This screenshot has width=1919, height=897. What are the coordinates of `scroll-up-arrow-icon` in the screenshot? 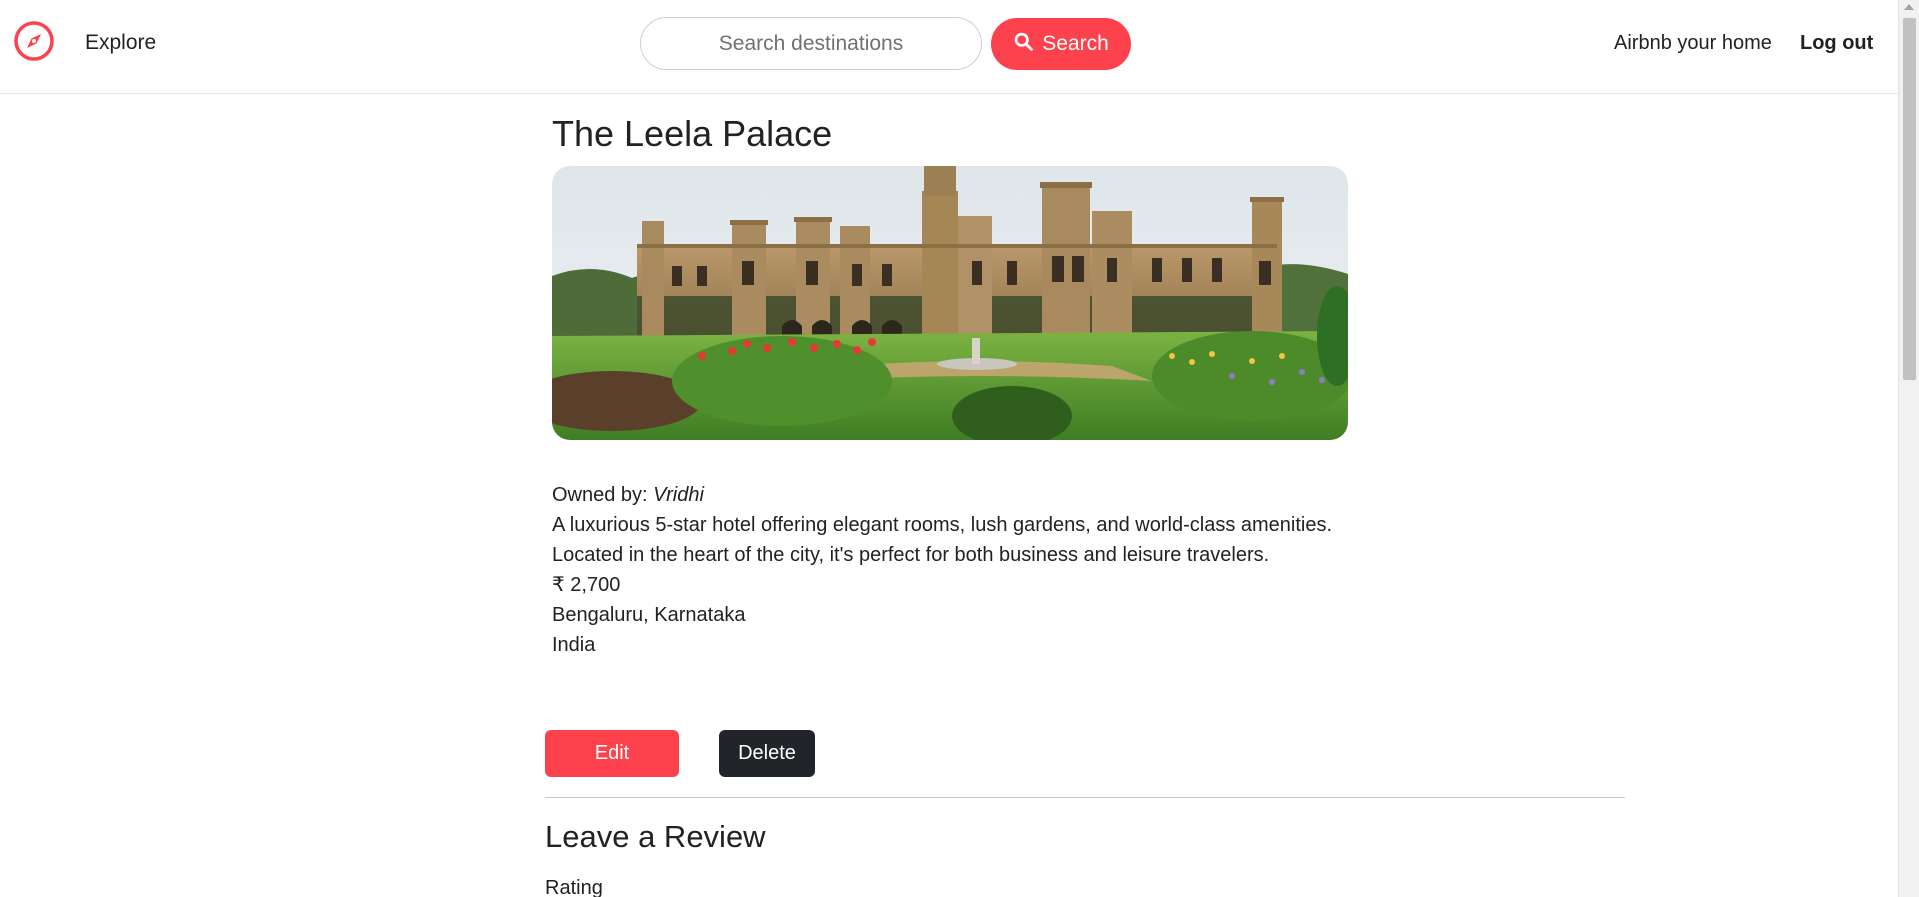 It's located at (1909, 7).